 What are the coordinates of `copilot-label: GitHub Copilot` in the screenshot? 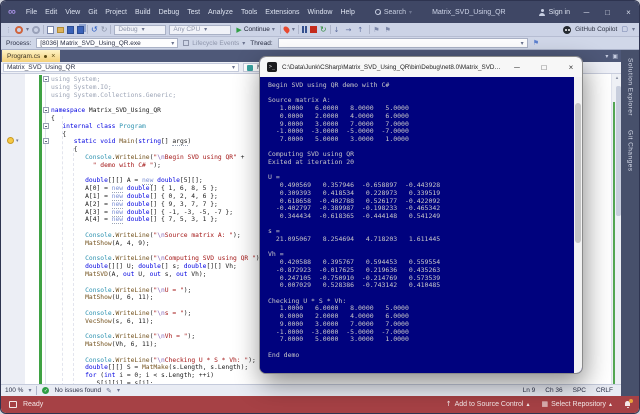 It's located at (596, 29).